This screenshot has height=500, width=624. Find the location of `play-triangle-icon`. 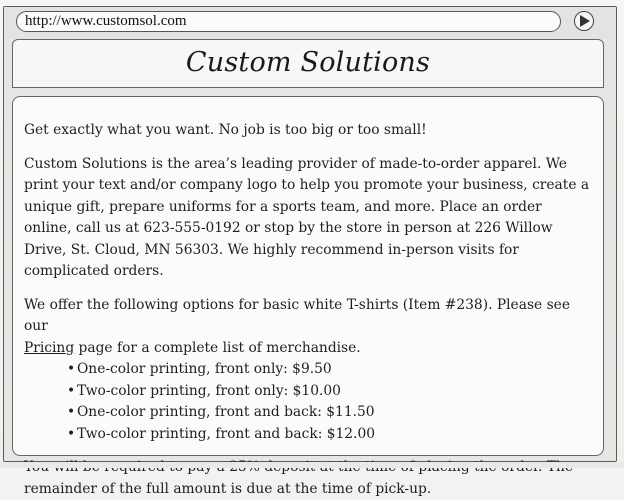

play-triangle-icon is located at coordinates (585, 21).